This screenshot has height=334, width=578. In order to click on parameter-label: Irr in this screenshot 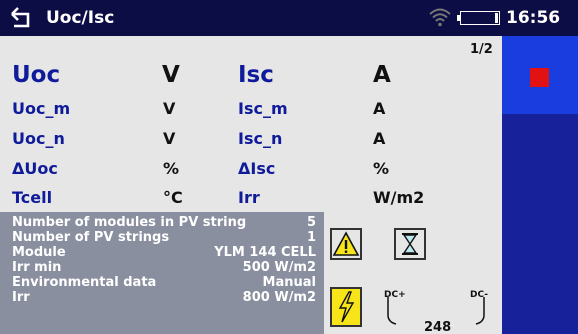, I will do `click(21, 297)`.